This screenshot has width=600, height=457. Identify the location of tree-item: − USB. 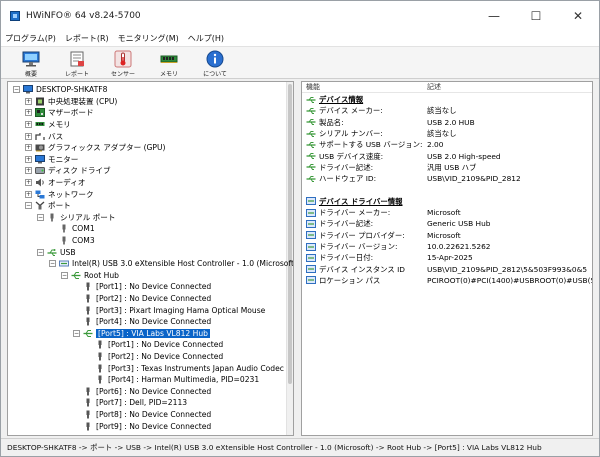
(56, 252).